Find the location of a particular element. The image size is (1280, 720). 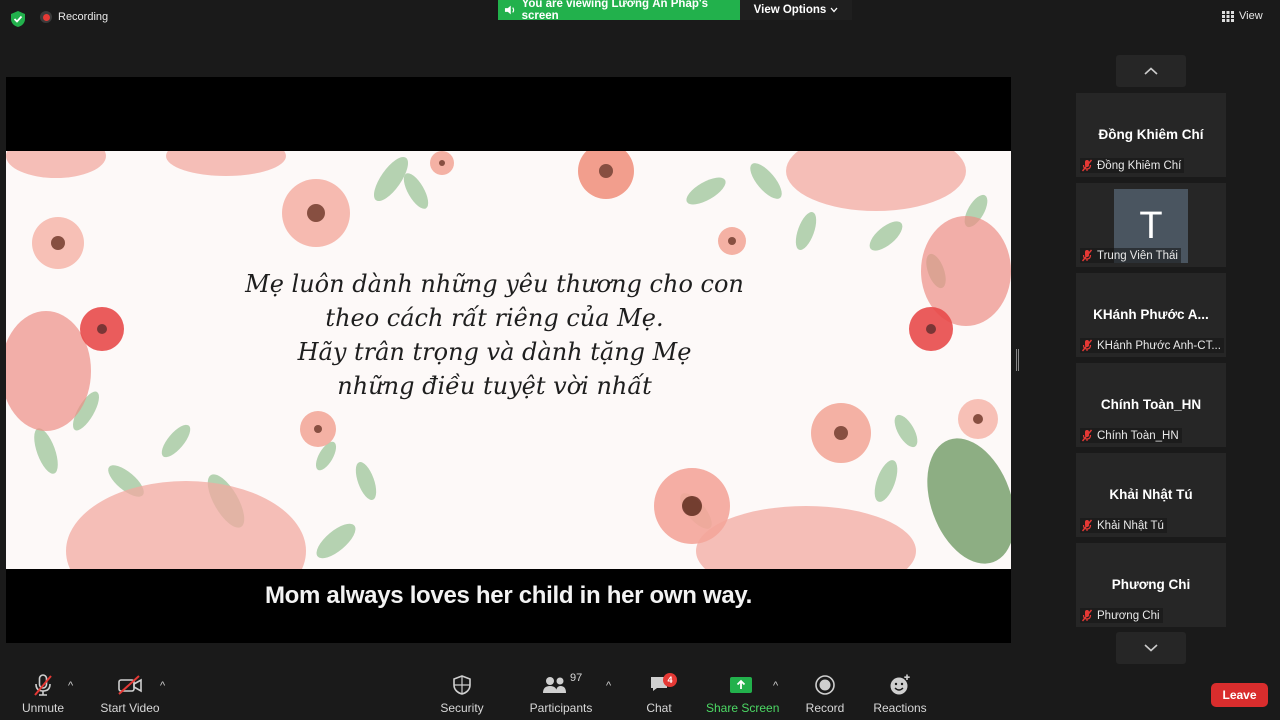

participant-tile: Chính Toàn_HN Chính Toàn_HN is located at coordinates (1151, 405).